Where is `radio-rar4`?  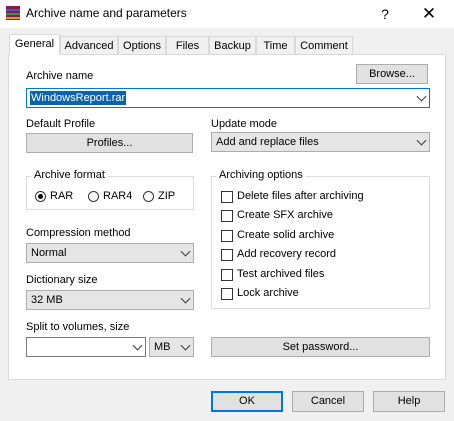 radio-rar4 is located at coordinates (93, 196).